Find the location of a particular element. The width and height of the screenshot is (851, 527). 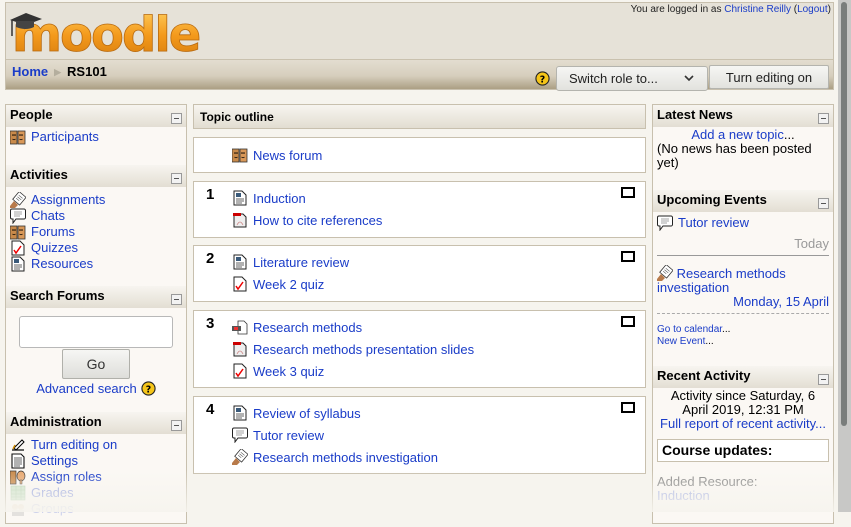

settings-link: Settings is located at coordinates (54, 461).